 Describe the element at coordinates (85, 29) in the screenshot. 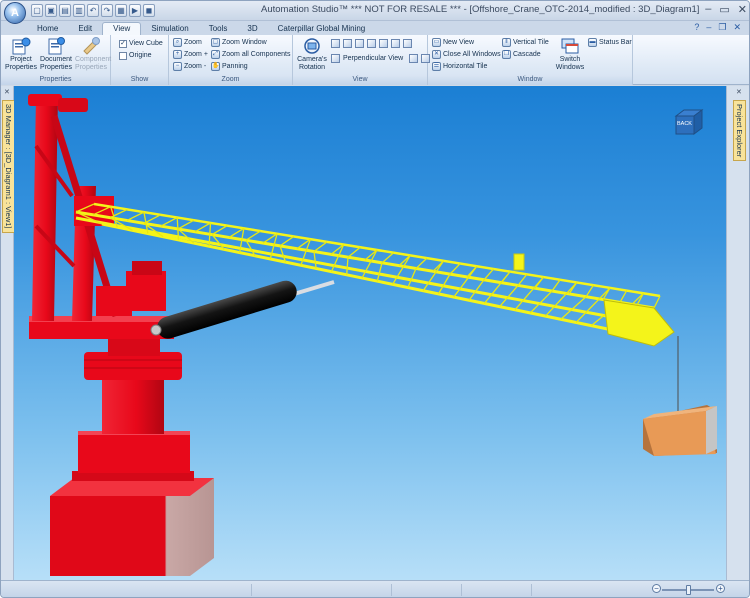

I see `tab-edit: Edit` at that location.